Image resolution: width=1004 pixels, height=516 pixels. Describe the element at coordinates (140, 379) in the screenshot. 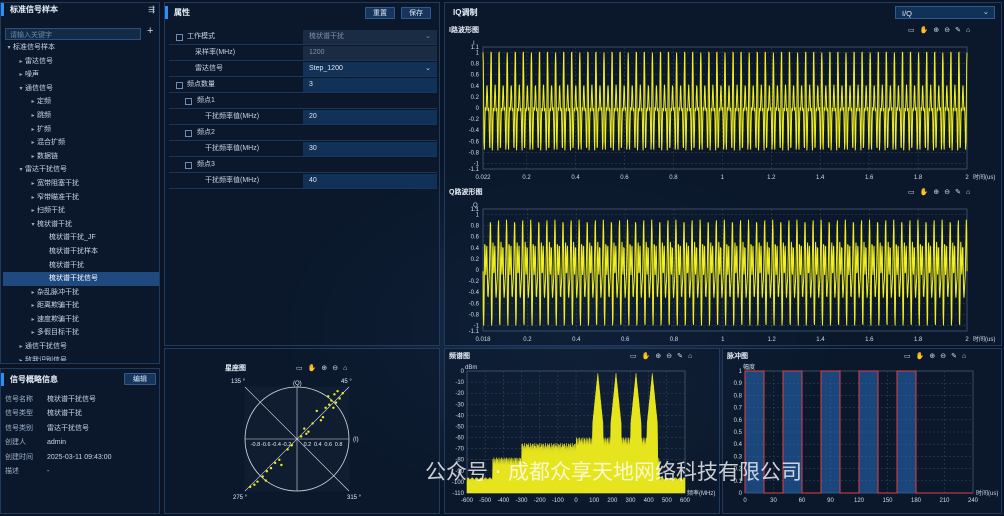

I see `edit-button: 编辑` at that location.